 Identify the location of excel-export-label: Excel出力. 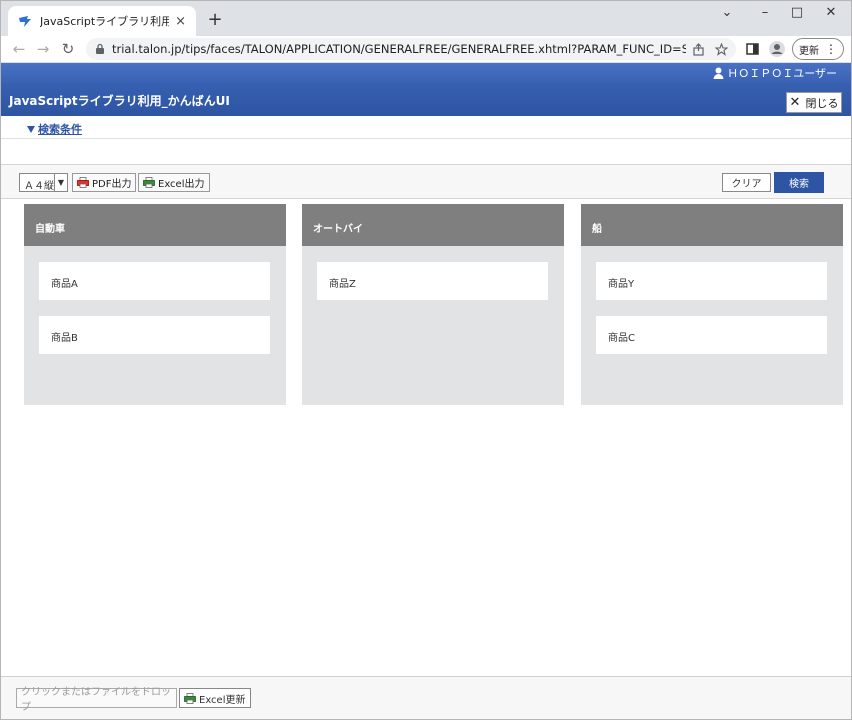
(181, 184).